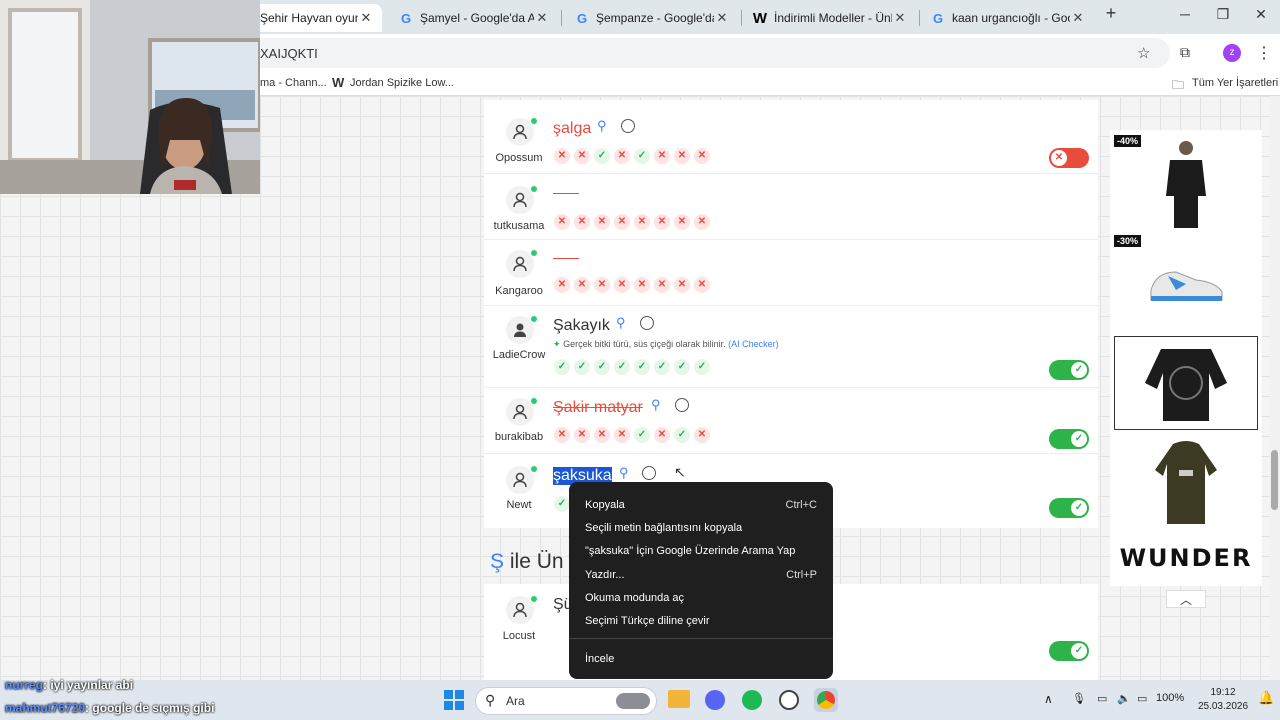 Image resolution: width=1280 pixels, height=720 pixels. I want to click on vote-list: ✕ ✕ ✓ ✕ ✓ ✕ ✕ ✕, so click(634, 156).